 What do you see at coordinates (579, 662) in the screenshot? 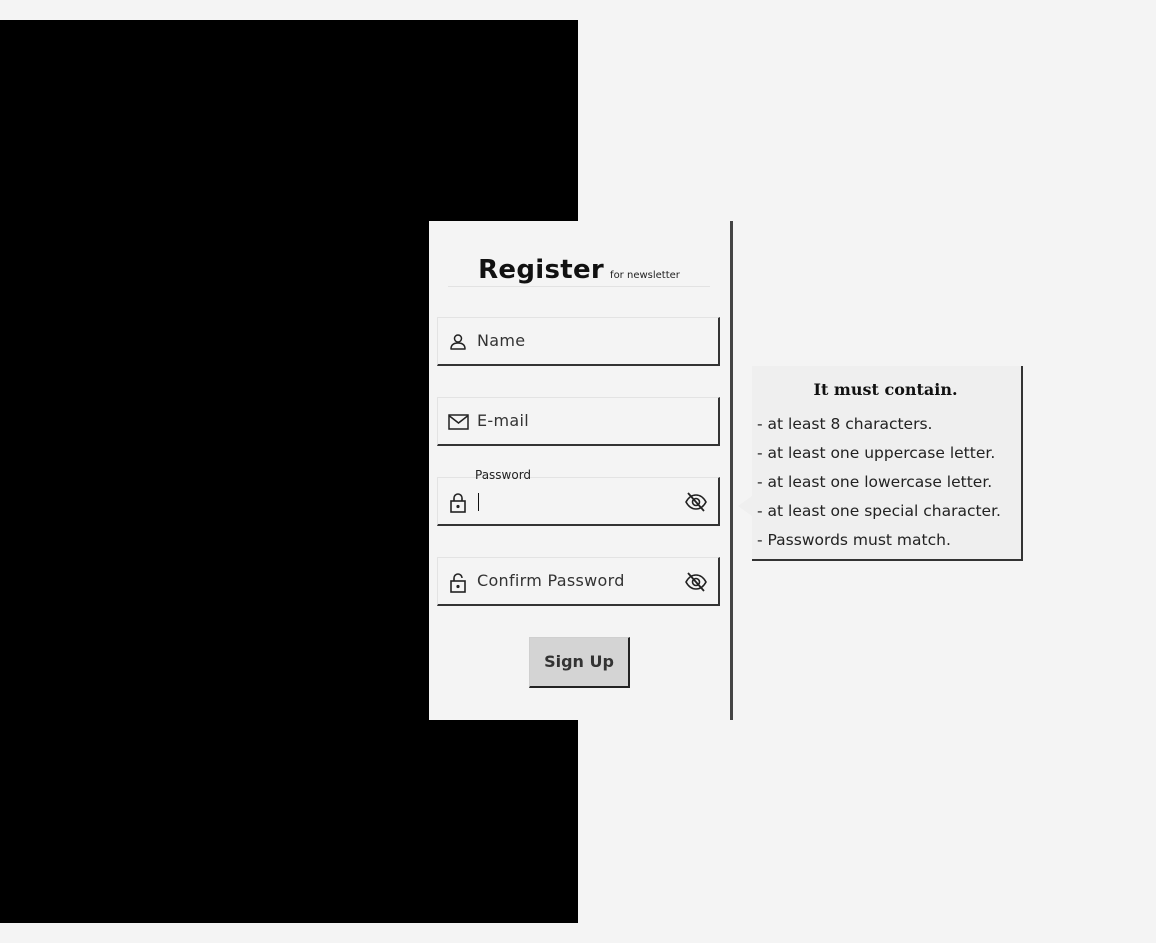
I see `sign-up-button: Sign Up` at bounding box center [579, 662].